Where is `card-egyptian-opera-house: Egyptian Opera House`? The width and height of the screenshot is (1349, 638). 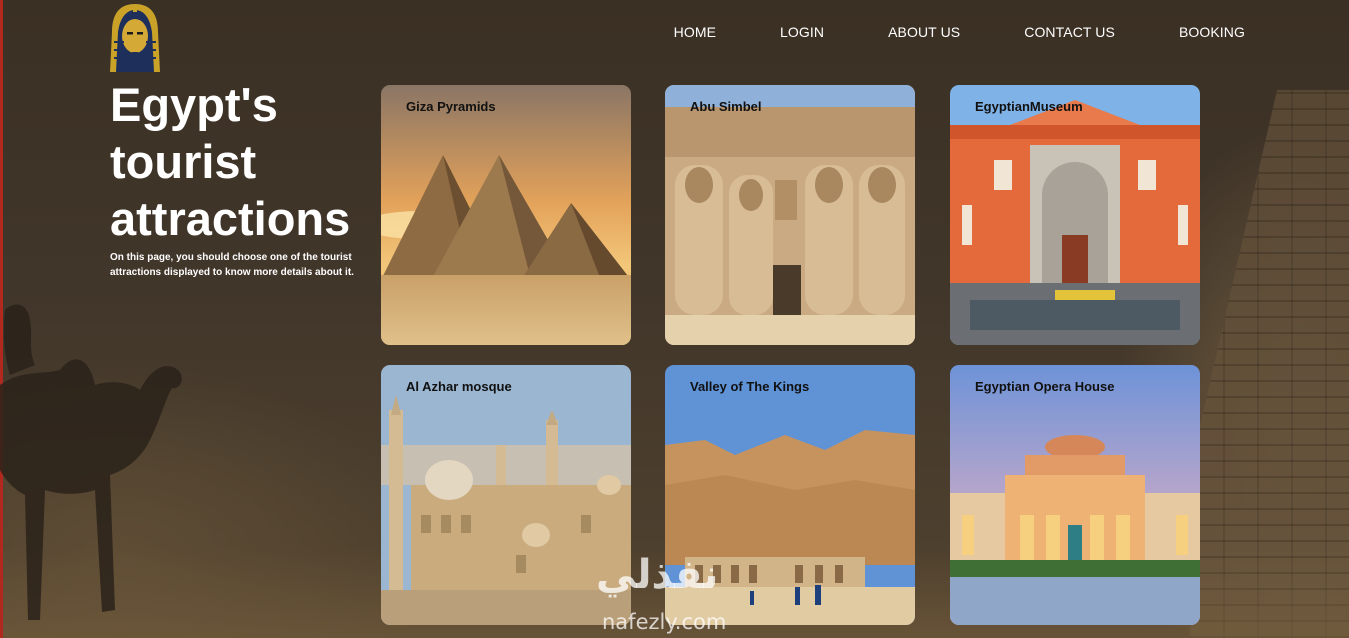
card-egyptian-opera-house: Egyptian Opera House is located at coordinates (1075, 495).